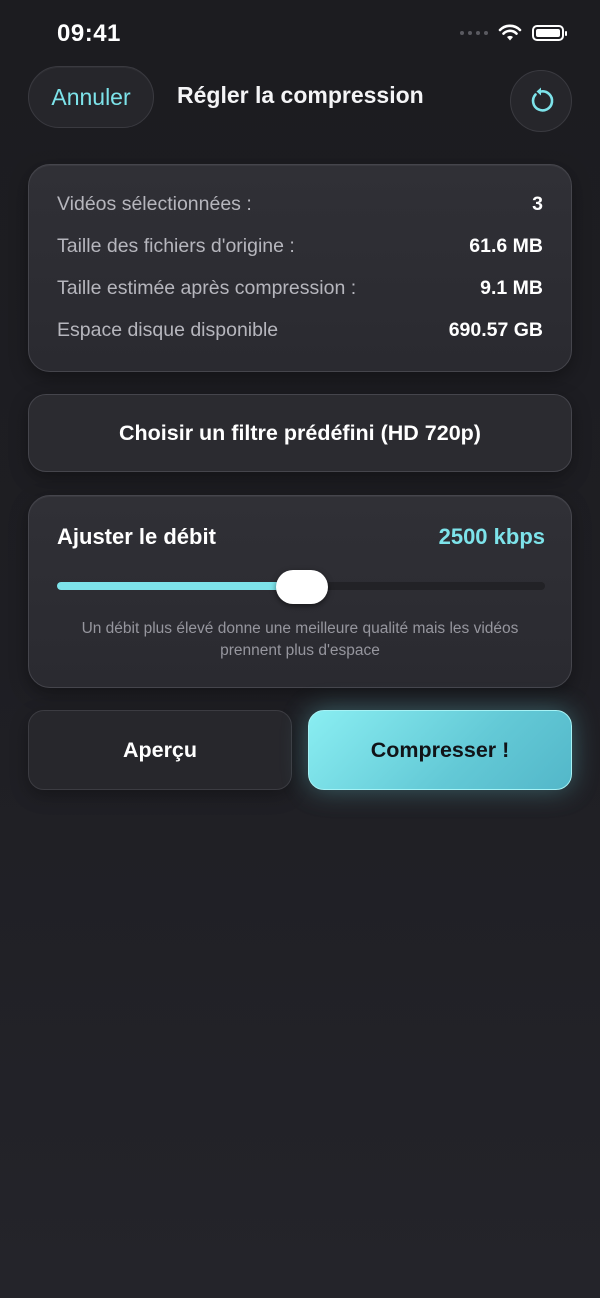  What do you see at coordinates (154, 203) in the screenshot?
I see `info-label: Vidéos sélectionnées :` at bounding box center [154, 203].